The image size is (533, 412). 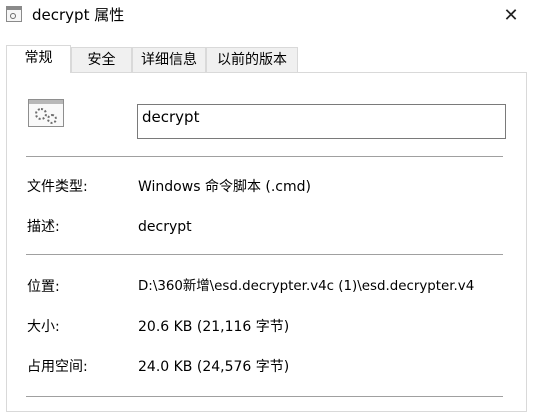 I want to click on file-name-input, so click(x=321, y=121).